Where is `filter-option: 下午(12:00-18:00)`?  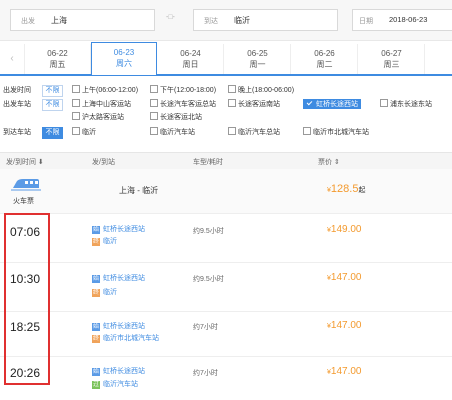 filter-option: 下午(12:00-18:00) is located at coordinates (183, 90).